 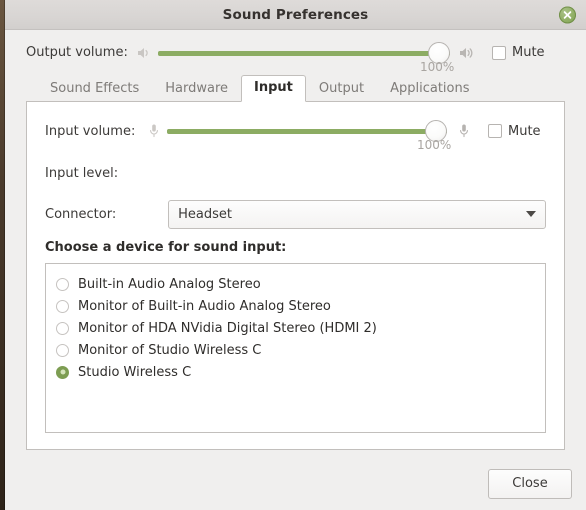 I want to click on tab-input: Input, so click(x=273, y=88).